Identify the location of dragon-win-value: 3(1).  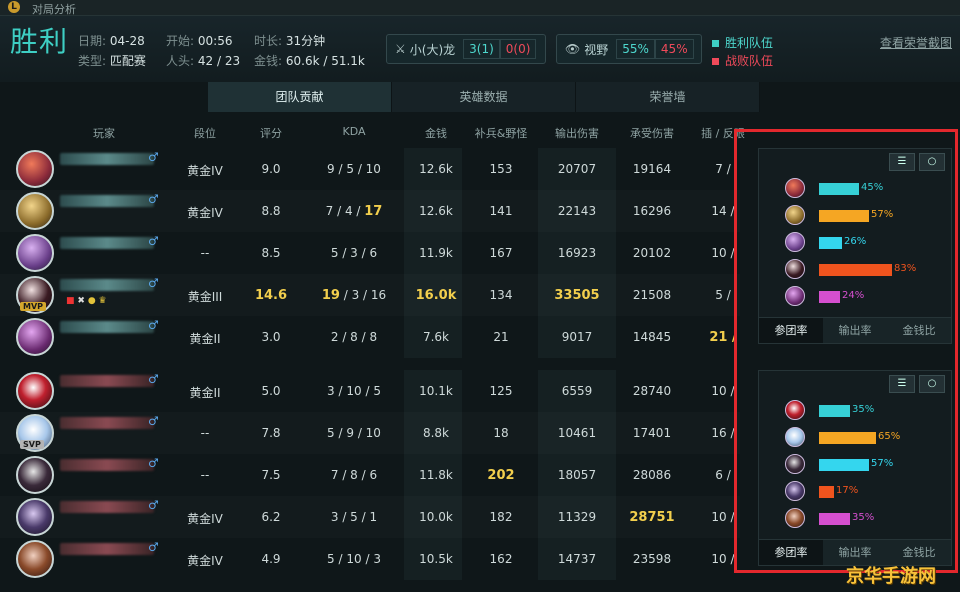
(481, 49).